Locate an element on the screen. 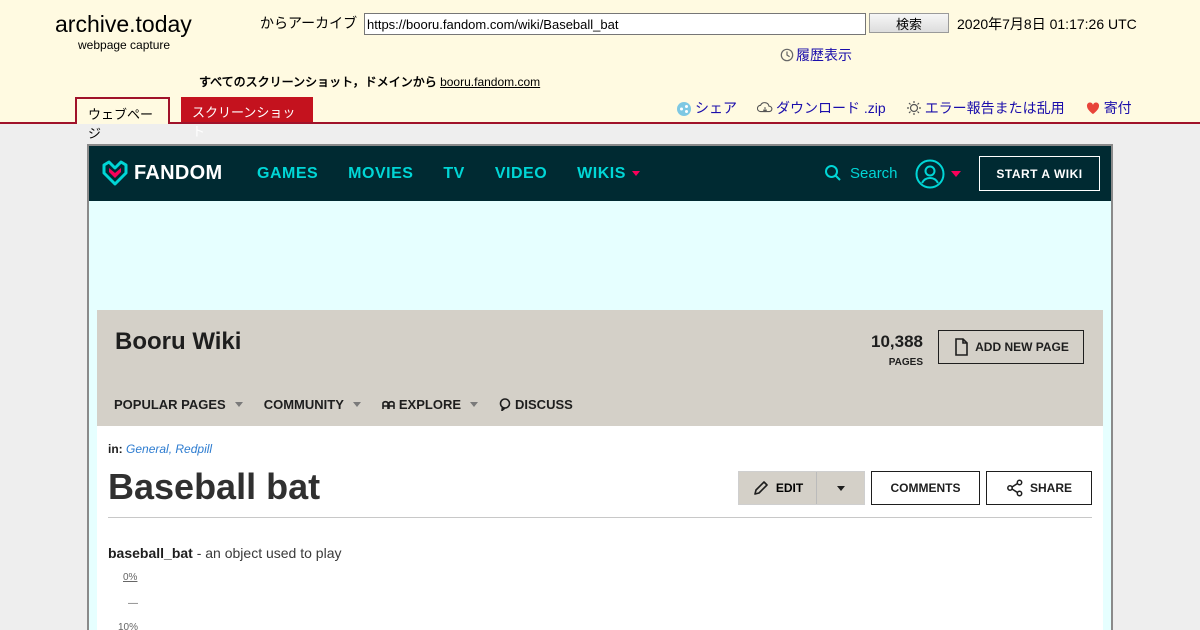  categories: in: General, Redpill is located at coordinates (160, 449).